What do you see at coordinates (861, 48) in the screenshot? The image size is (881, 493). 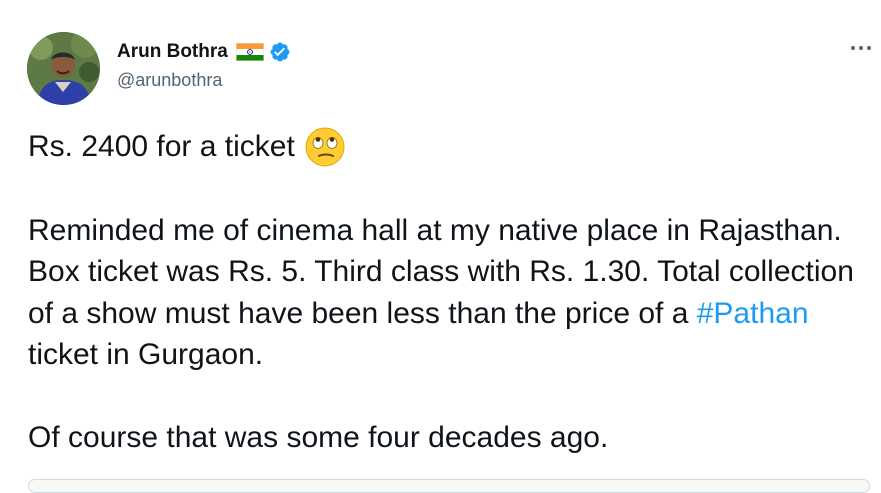 I see `more-options-icon` at bounding box center [861, 48].